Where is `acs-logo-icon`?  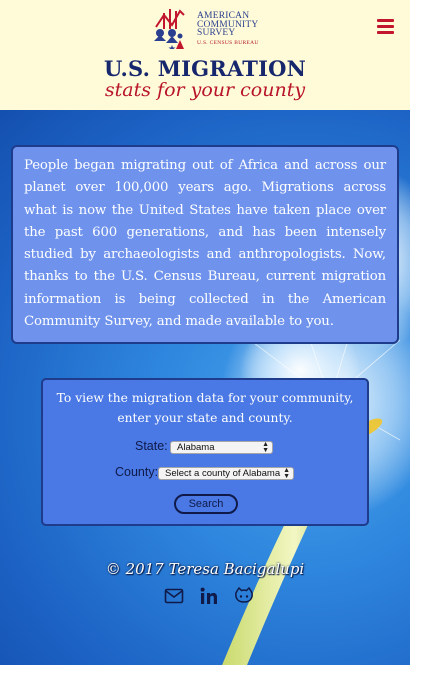 acs-logo-icon is located at coordinates (169, 29).